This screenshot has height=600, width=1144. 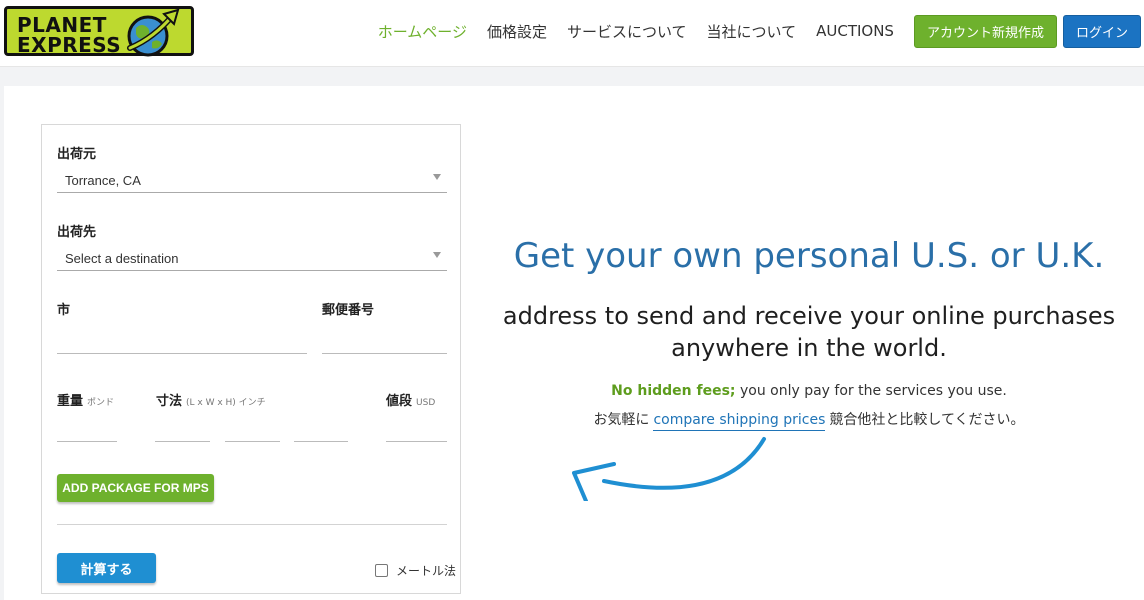 I want to click on promo-title: Get your own personal U.S. or U.K., so click(x=809, y=256).